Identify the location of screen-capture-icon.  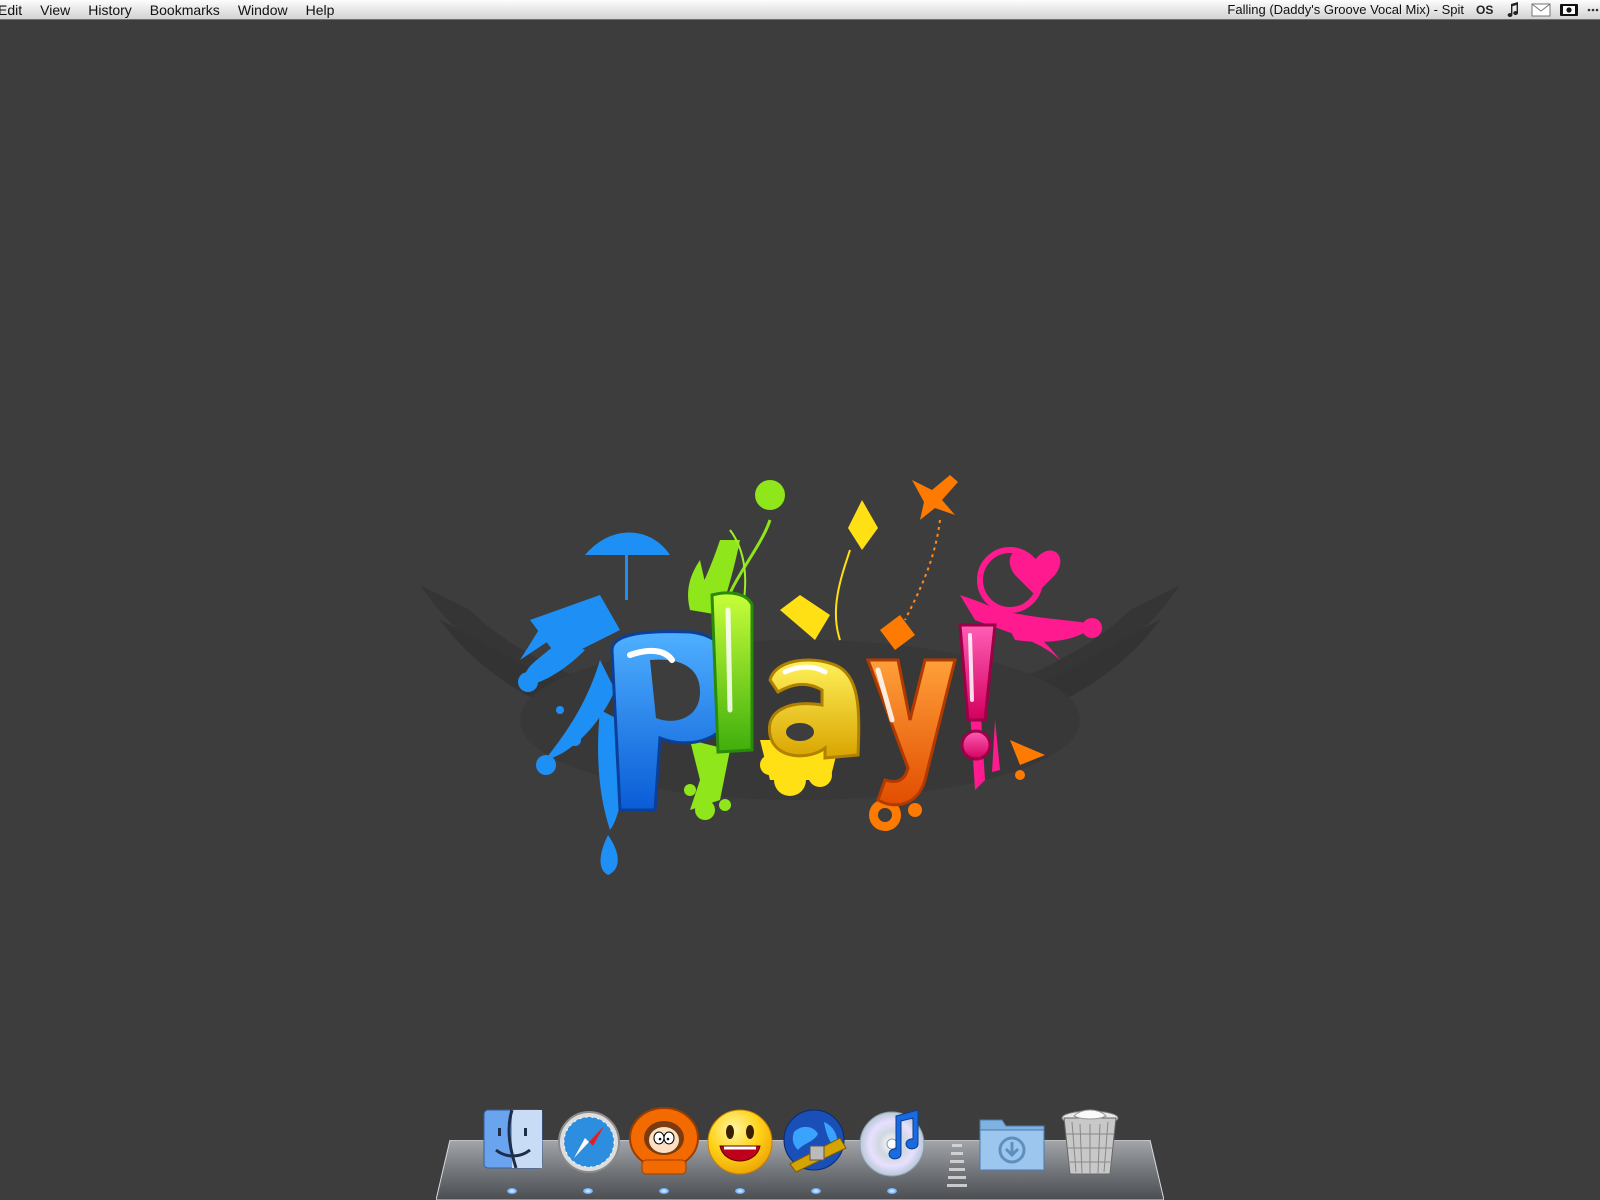
(1569, 10).